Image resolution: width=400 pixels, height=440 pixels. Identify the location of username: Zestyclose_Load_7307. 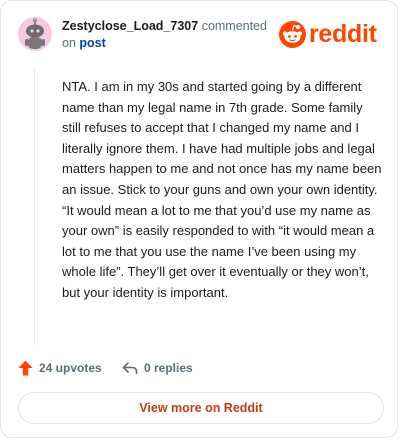
(130, 26).